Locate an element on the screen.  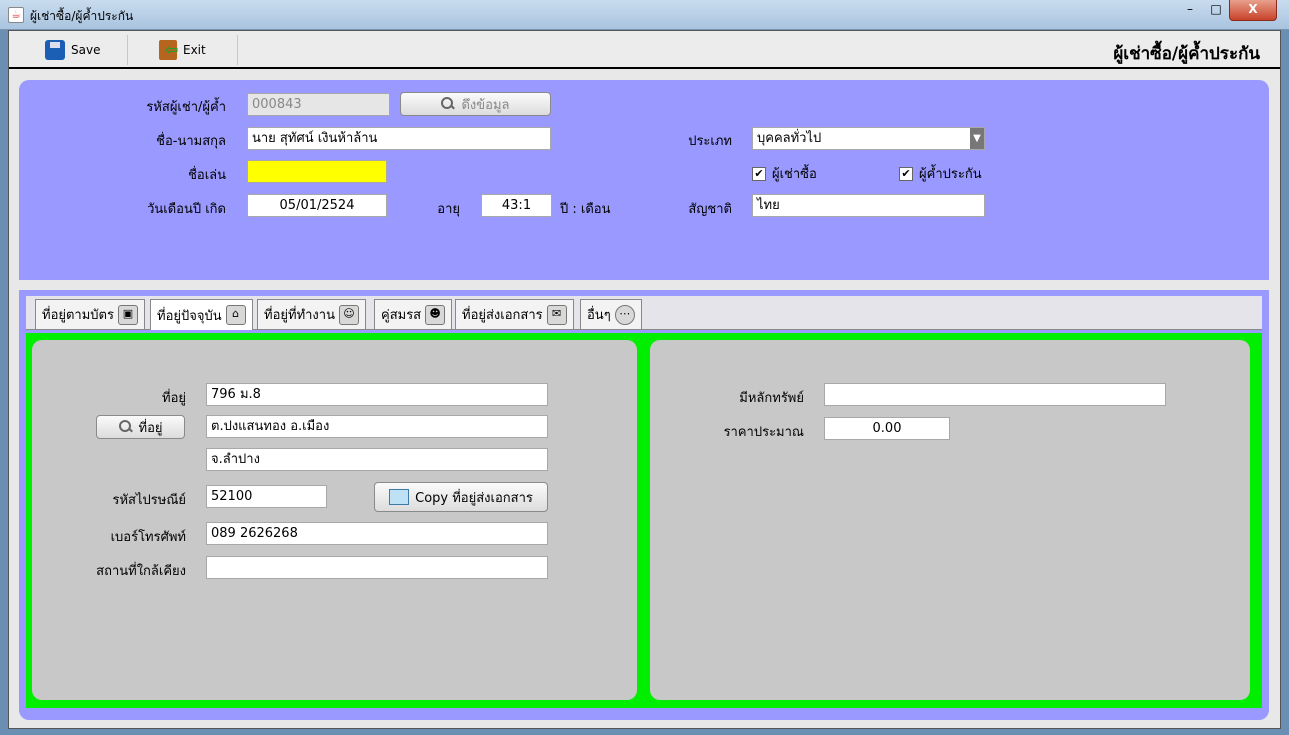
more-icon: ⋯ is located at coordinates (624, 314).